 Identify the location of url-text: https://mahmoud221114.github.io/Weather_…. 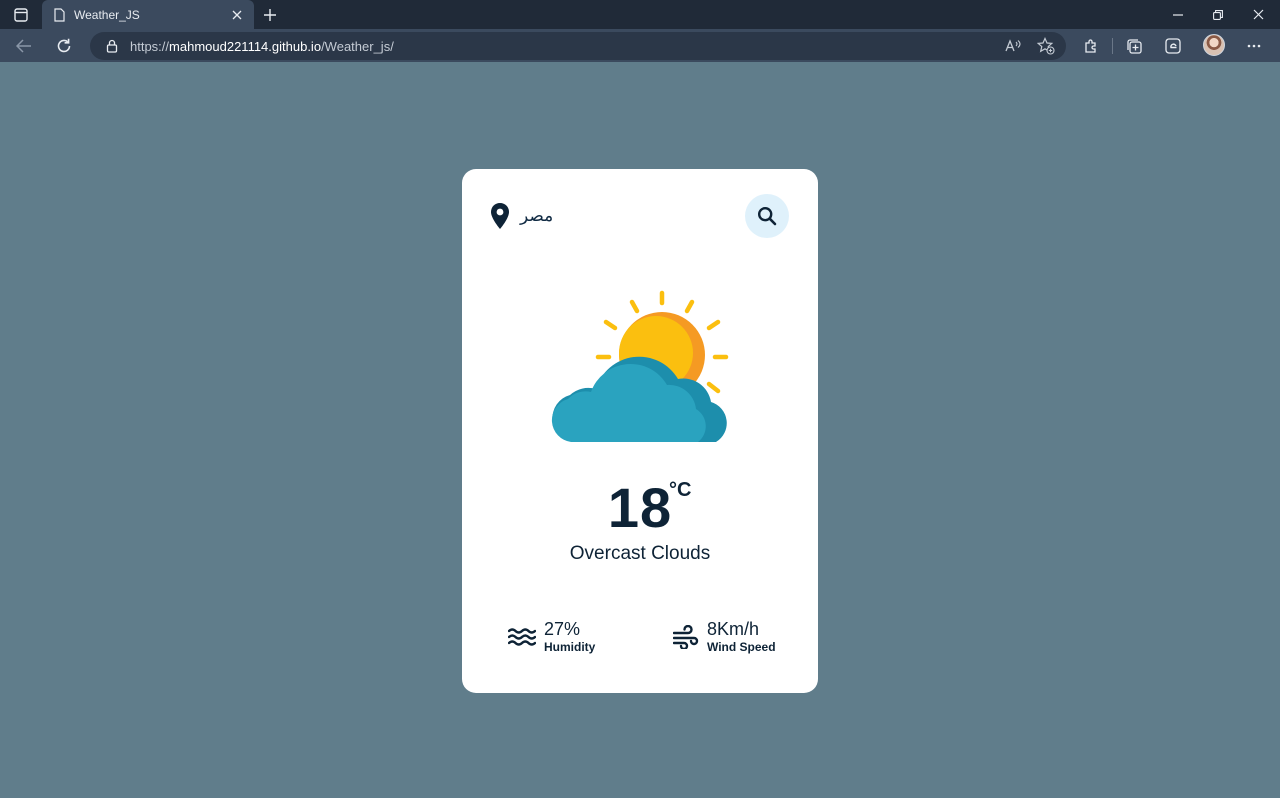
(262, 46).